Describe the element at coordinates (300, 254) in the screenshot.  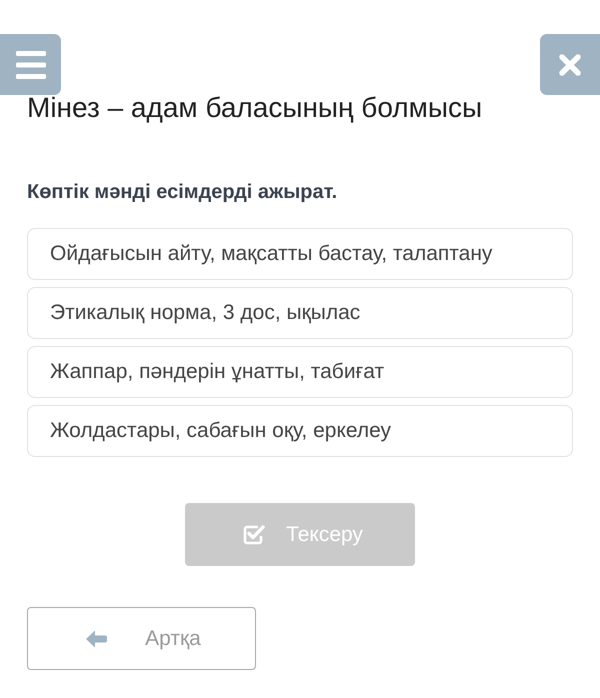
I see `answer-option: Ойдағысын айту, мақсатты бастау, талаптану` at that location.